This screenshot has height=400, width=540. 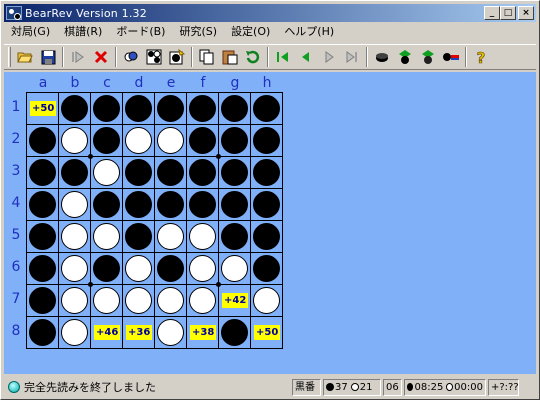 What do you see at coordinates (131, 57) in the screenshot?
I see `analyze-icon` at bounding box center [131, 57].